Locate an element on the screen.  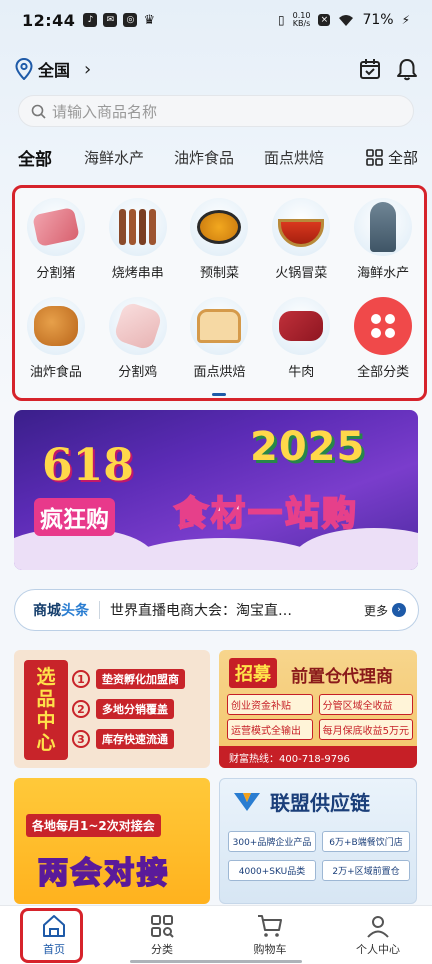
nav-label: 个人中心 is located at coordinates (378, 949).